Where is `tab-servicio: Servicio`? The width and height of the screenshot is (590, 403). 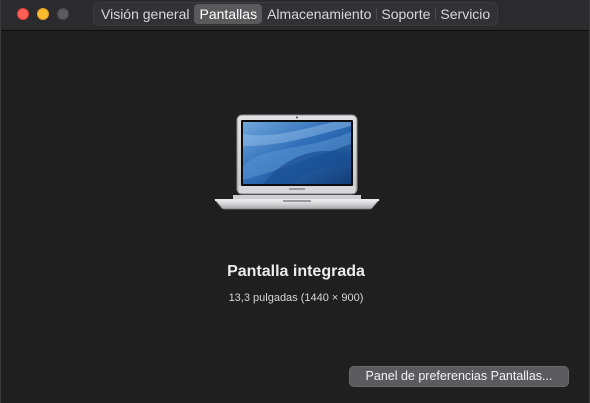 tab-servicio: Servicio is located at coordinates (465, 14).